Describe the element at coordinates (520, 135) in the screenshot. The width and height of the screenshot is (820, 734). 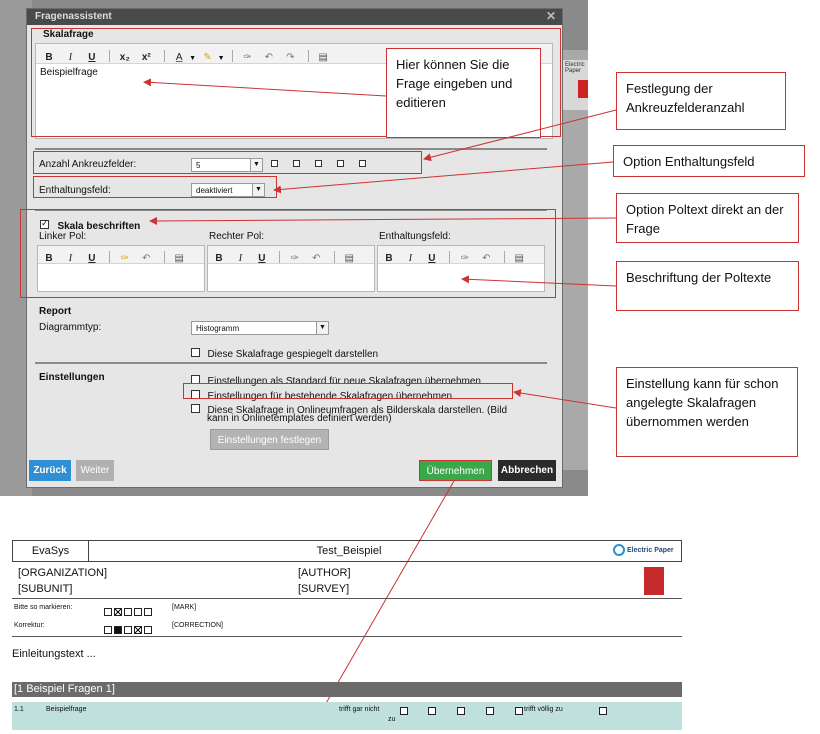
I see `arrow-checkbox-count` at that location.